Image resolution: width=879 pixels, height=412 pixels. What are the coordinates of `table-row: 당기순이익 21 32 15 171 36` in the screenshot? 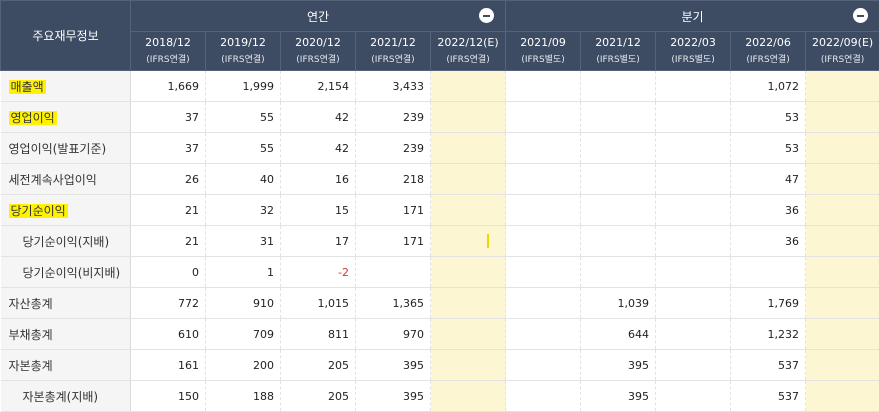 It's located at (439, 210).